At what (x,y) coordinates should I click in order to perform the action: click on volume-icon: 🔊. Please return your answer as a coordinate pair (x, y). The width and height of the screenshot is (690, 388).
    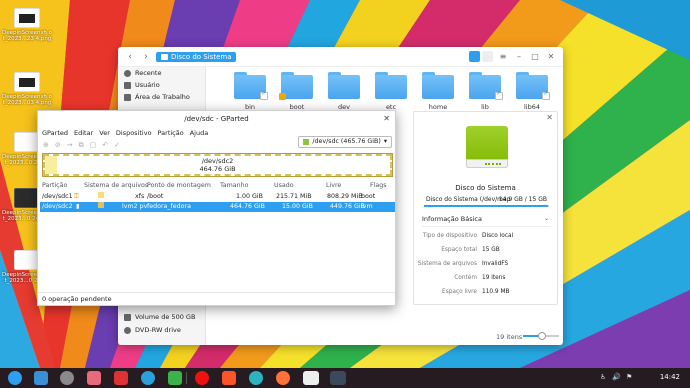
    Looking at the image, I should click on (616, 377).